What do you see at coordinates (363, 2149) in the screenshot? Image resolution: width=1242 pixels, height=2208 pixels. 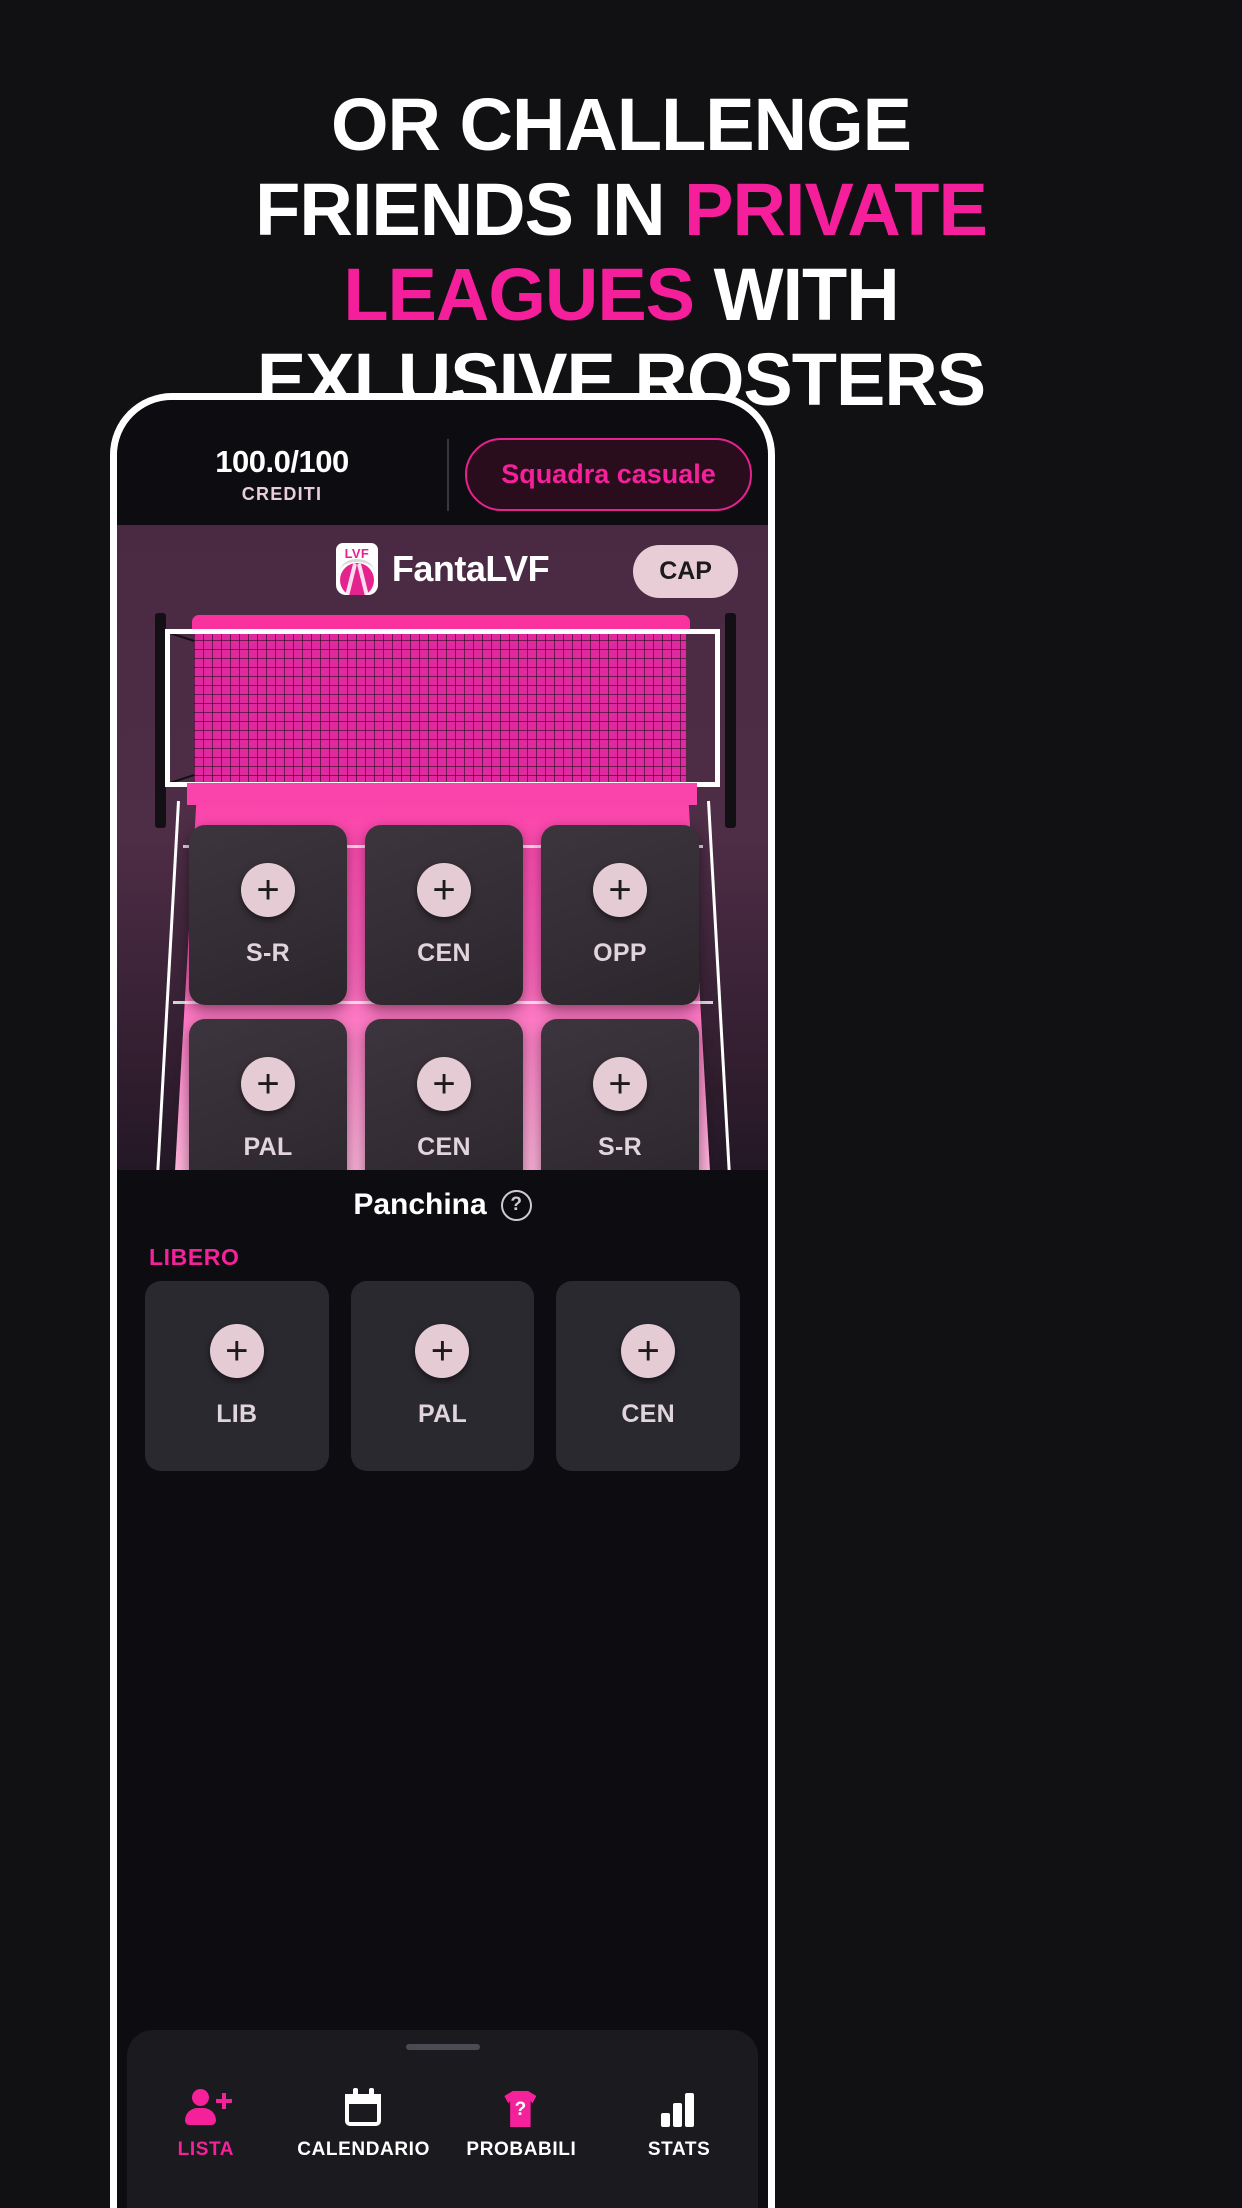 I see `tab-label: CALENDARIO` at bounding box center [363, 2149].